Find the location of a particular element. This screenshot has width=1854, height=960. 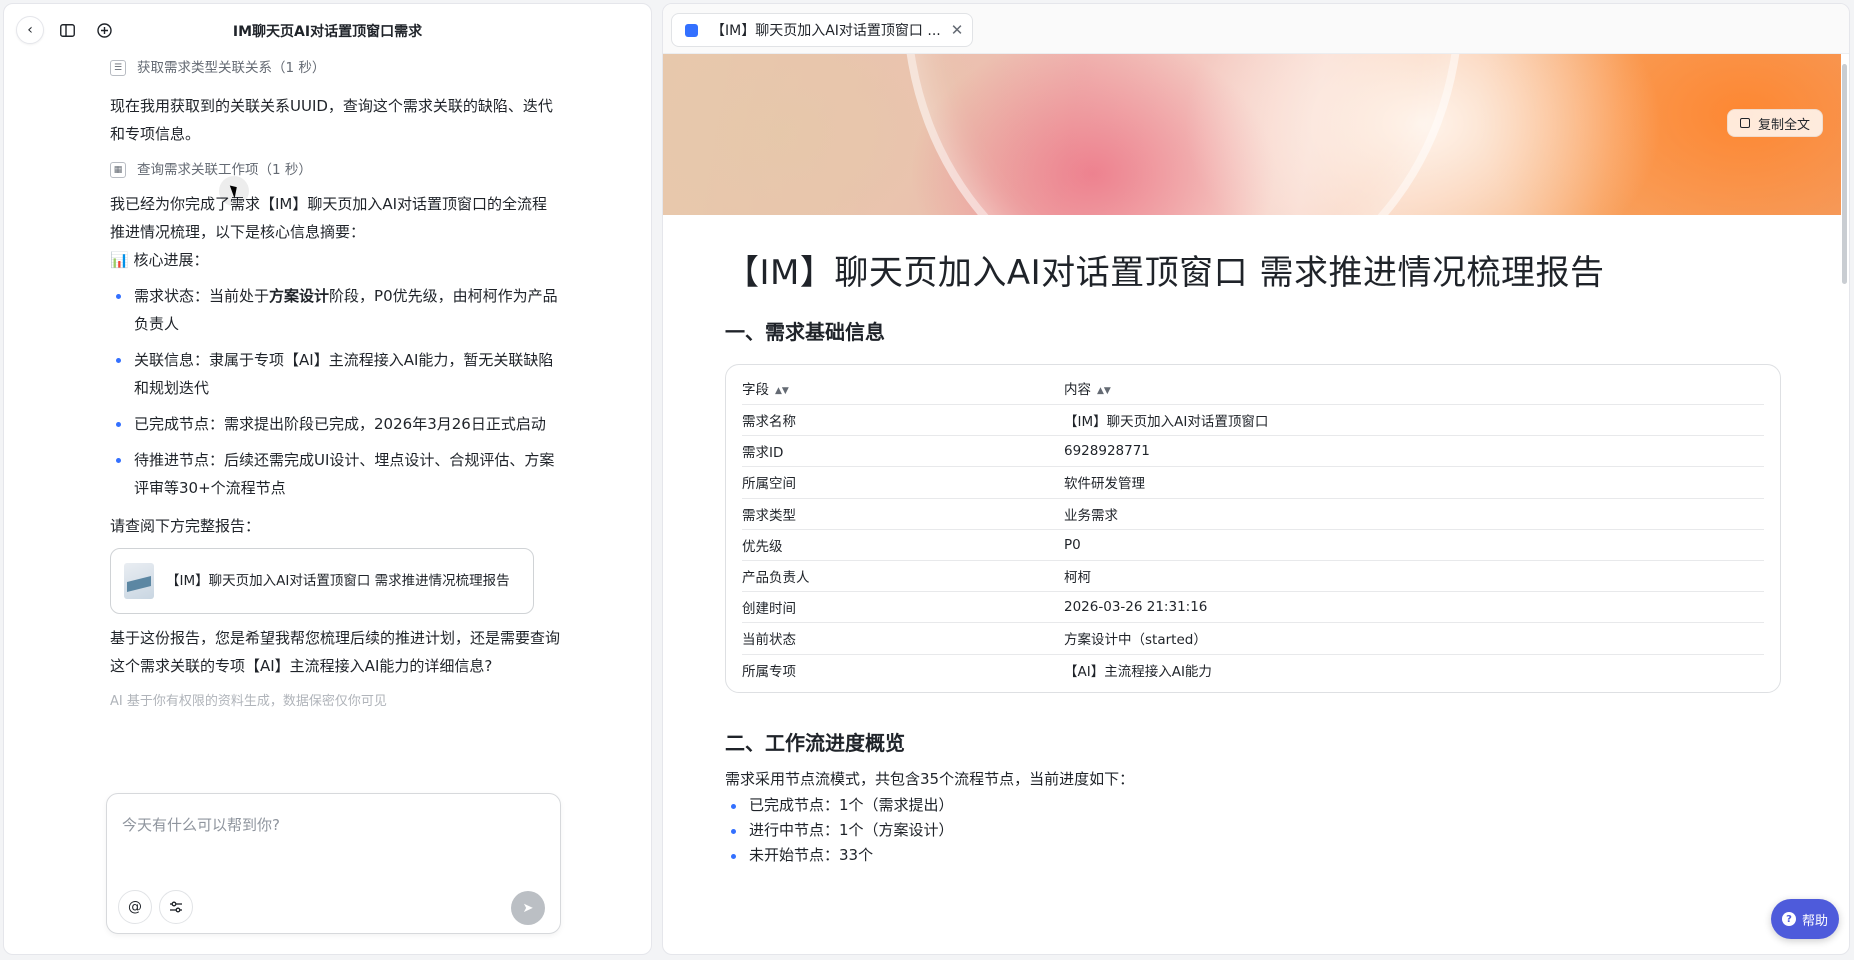

section-2-list: 已完成节点：1个（需求提出） 进行中节点：1个（方案设计） 未开始节点：33个 is located at coordinates (1275, 830).